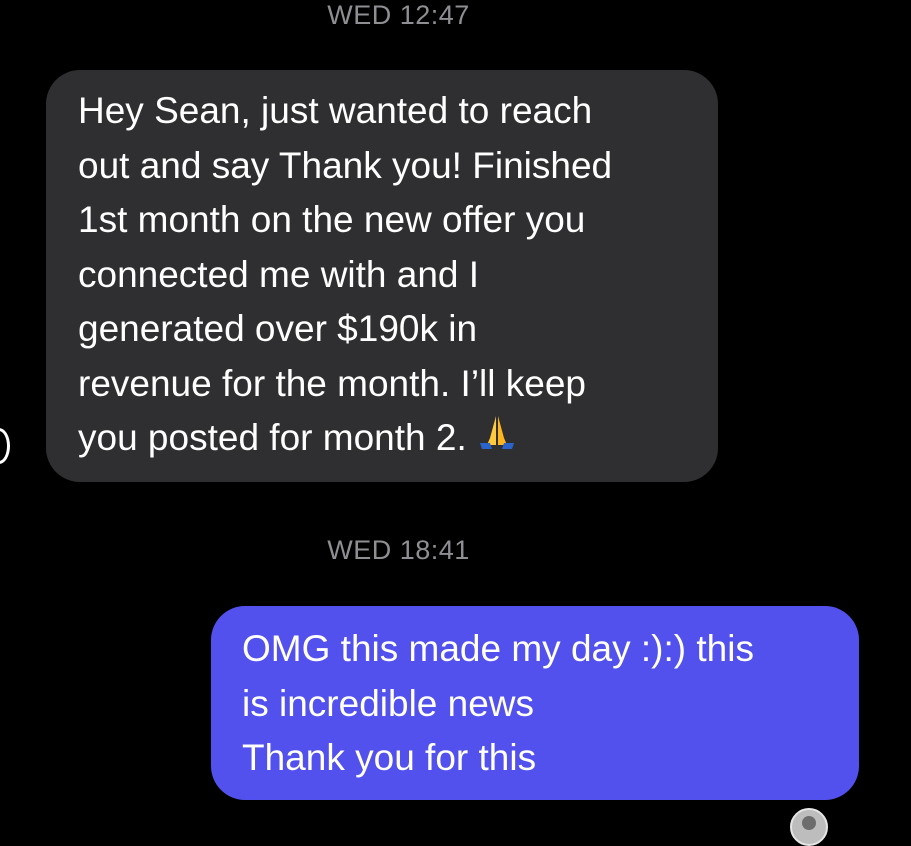 This screenshot has width=911, height=846. What do you see at coordinates (809, 827) in the screenshot?
I see `read-receipt-avatar-icon` at bounding box center [809, 827].